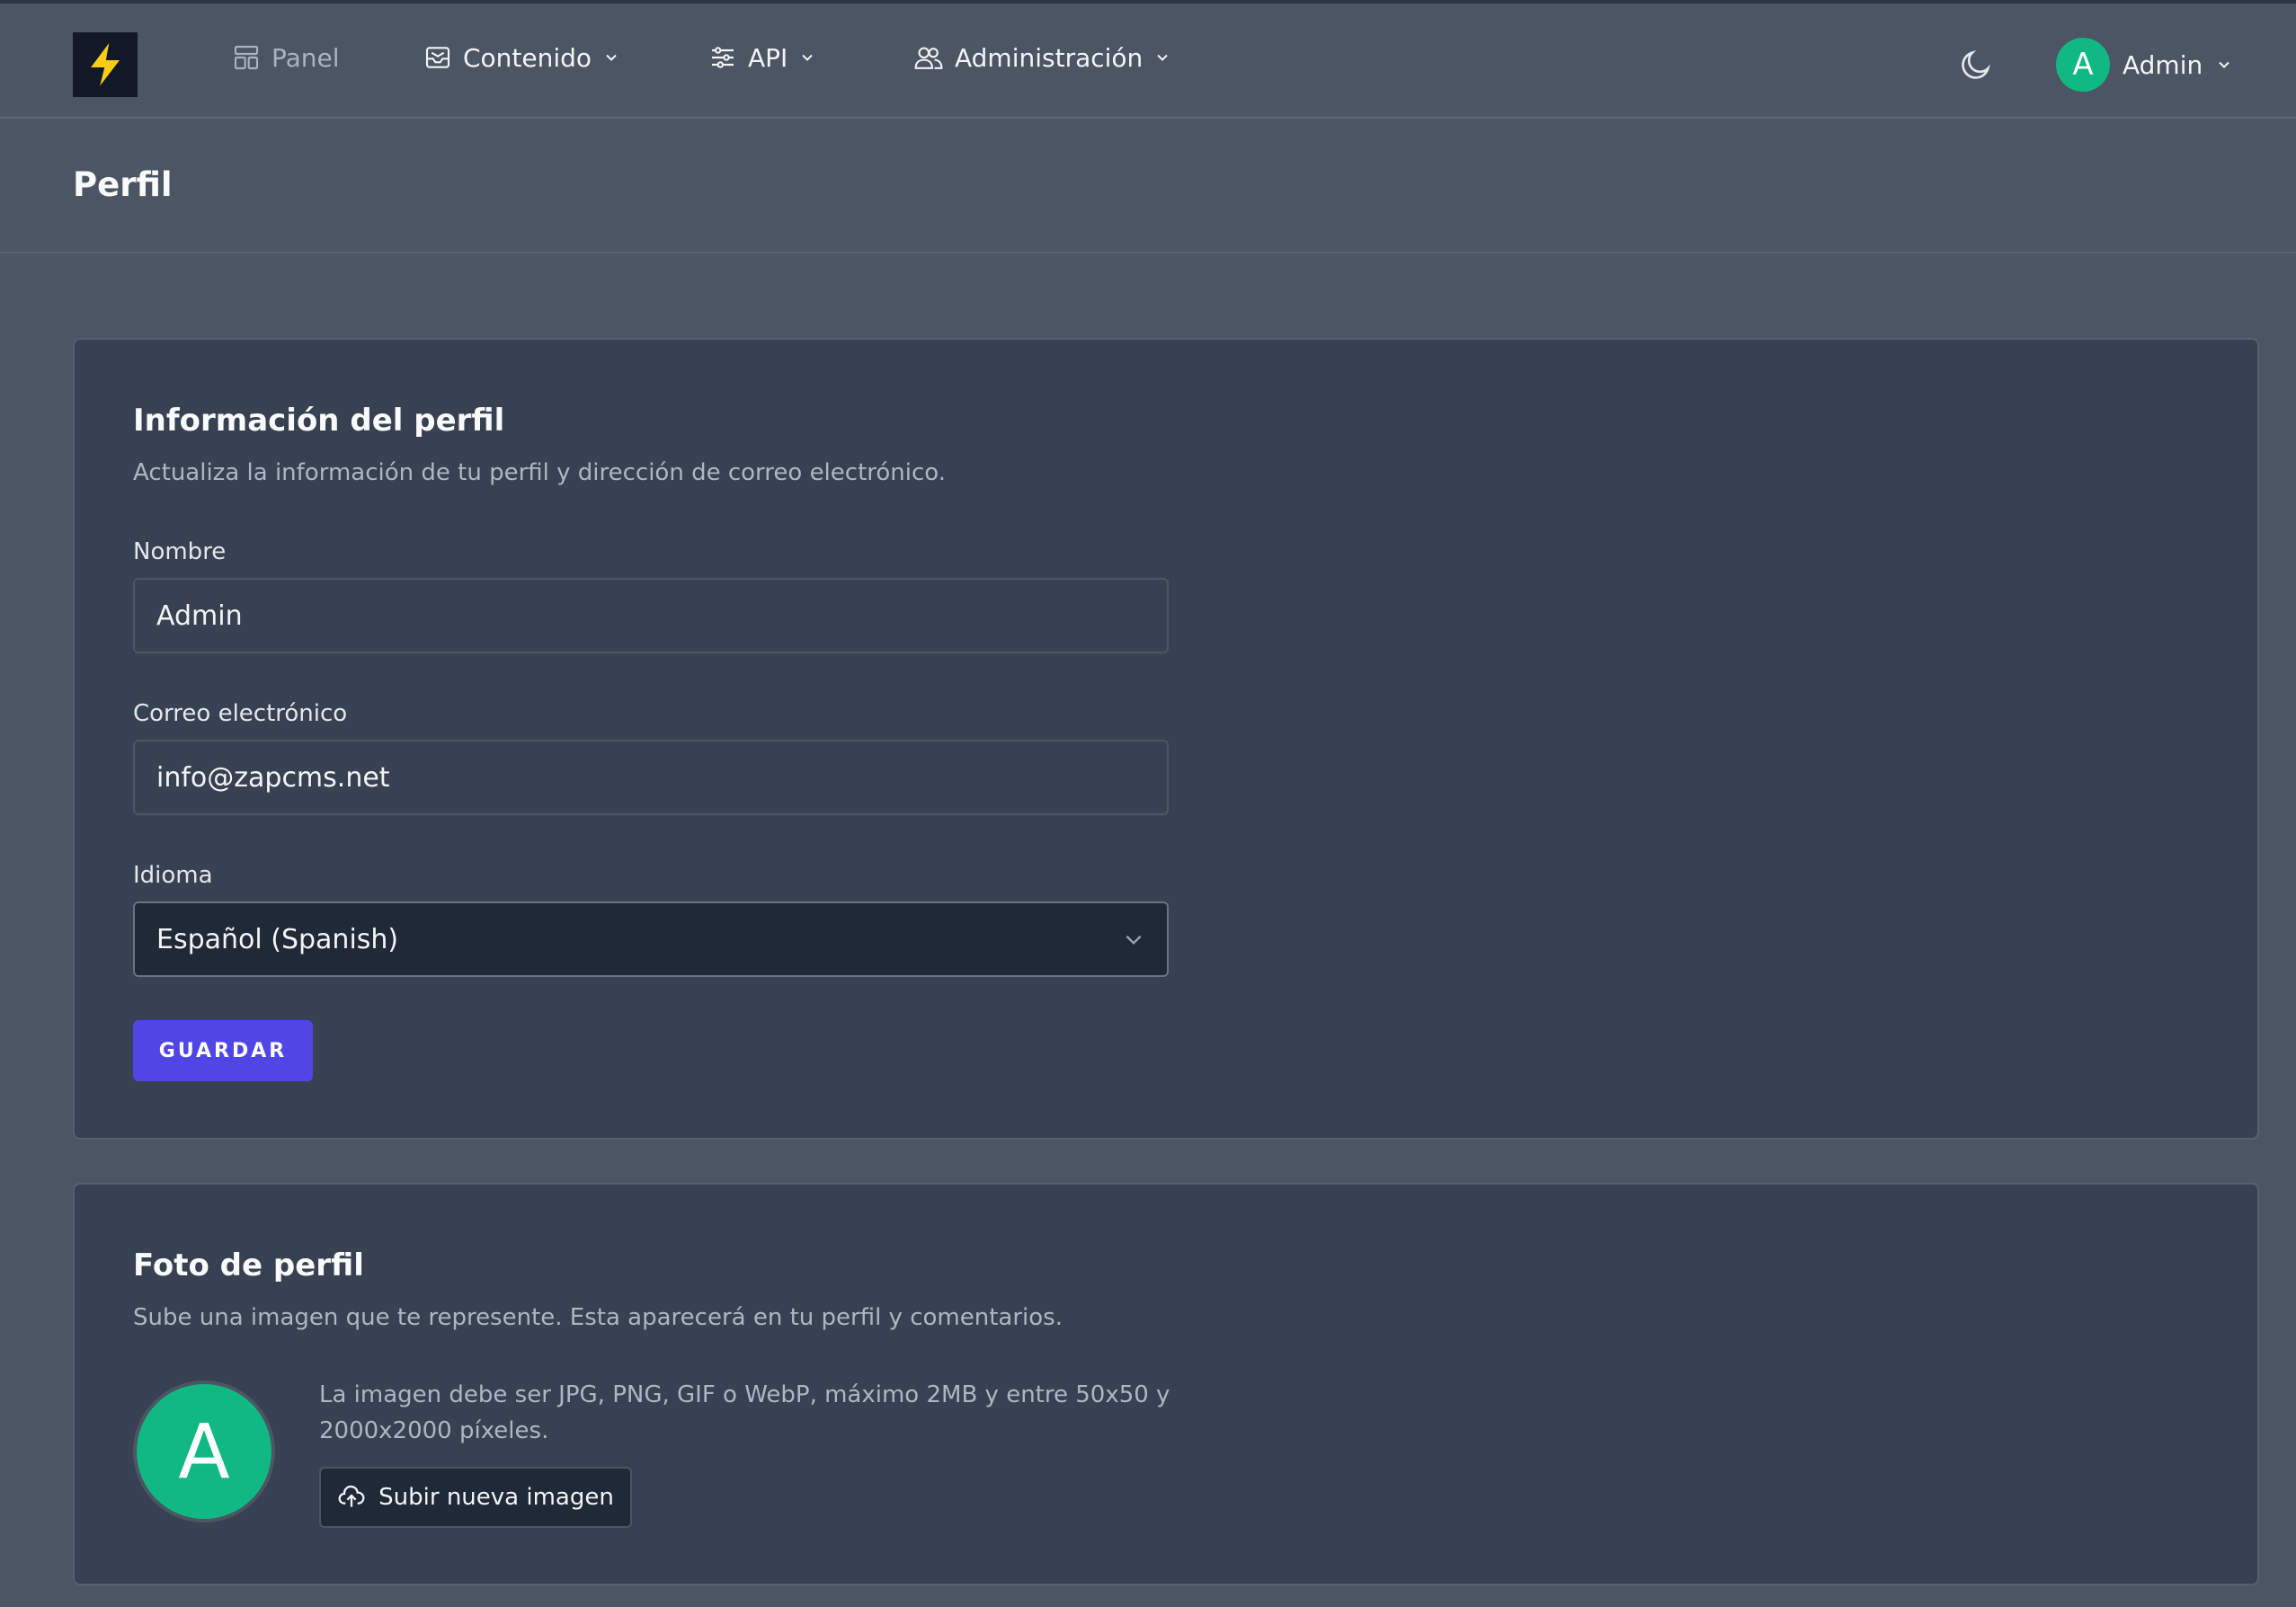 The width and height of the screenshot is (2296, 1607). I want to click on nav-panel: Panel, so click(286, 57).